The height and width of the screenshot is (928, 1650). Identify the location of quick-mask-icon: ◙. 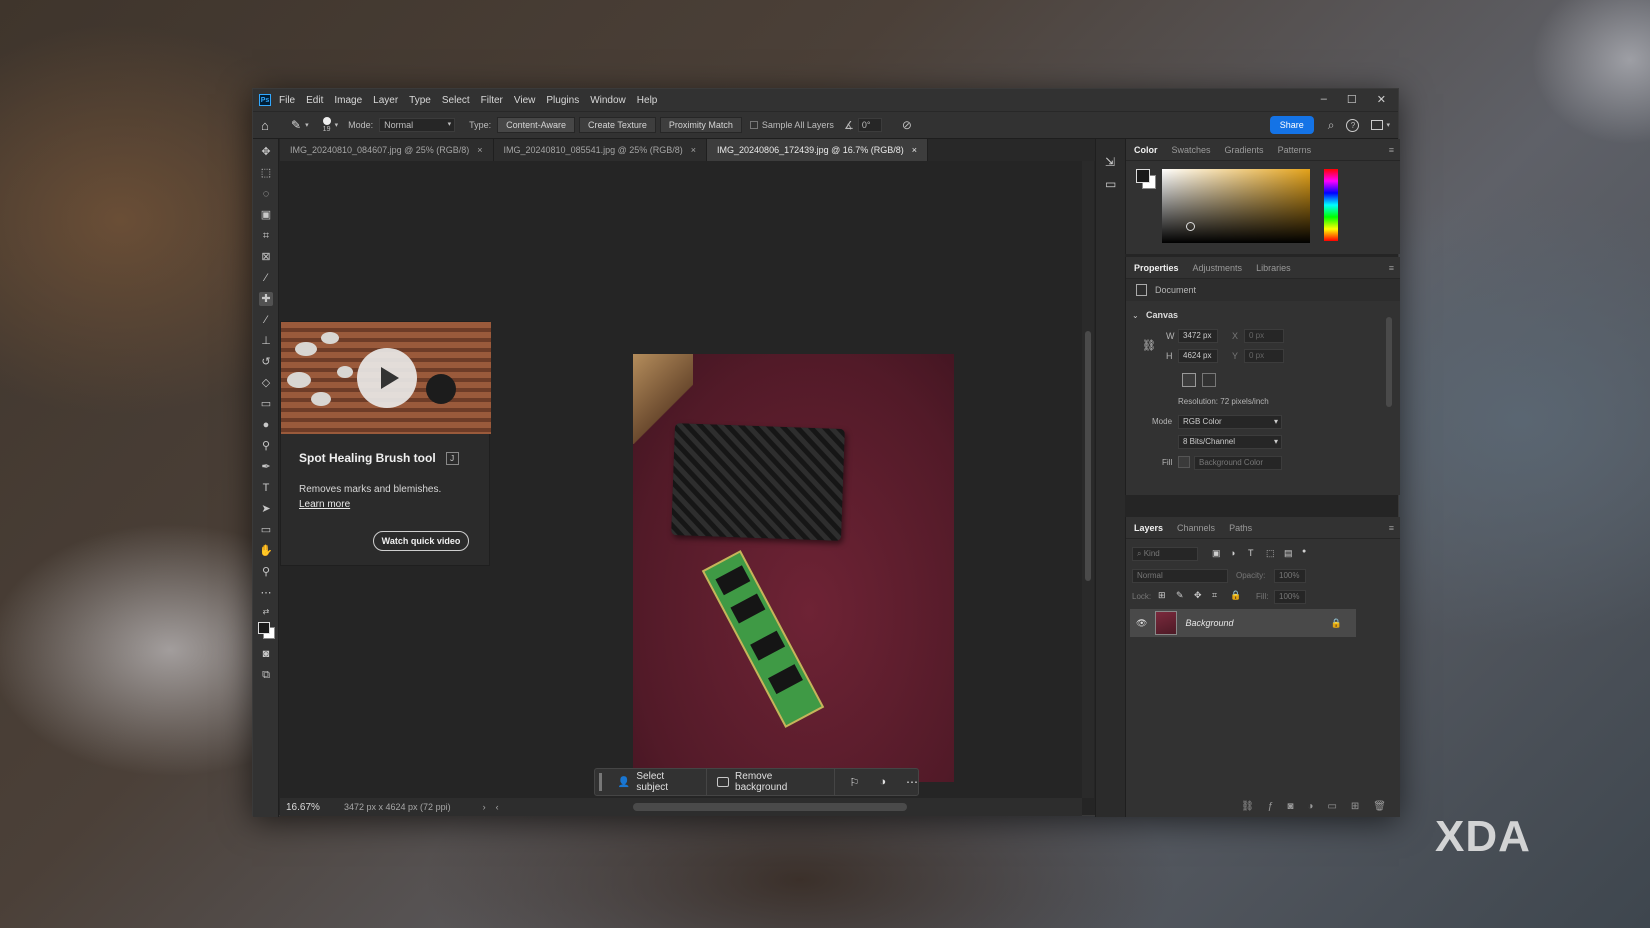
(266, 654).